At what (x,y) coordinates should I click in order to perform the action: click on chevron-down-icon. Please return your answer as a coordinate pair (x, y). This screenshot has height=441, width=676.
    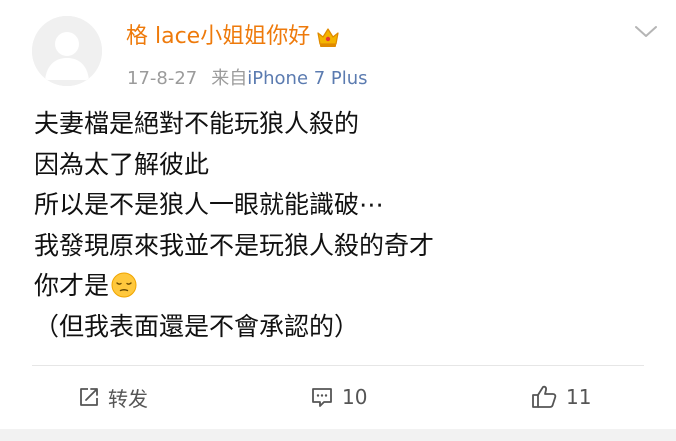
    Looking at the image, I should click on (646, 32).